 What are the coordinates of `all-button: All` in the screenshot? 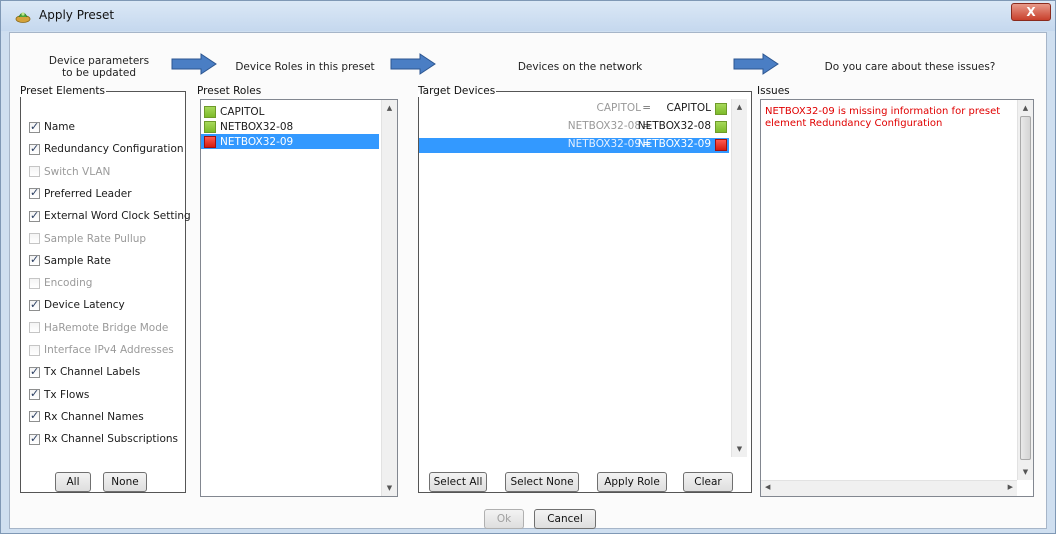 It's located at (73, 482).